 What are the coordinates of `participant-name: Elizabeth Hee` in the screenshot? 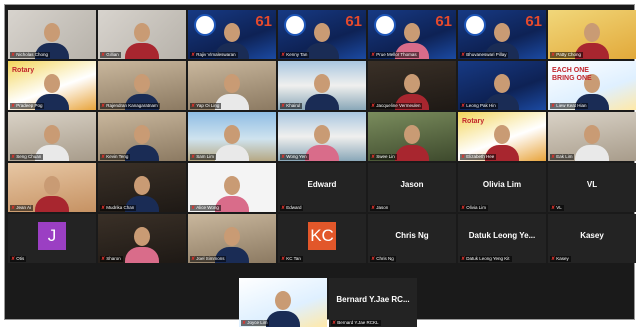 It's located at (480, 156).